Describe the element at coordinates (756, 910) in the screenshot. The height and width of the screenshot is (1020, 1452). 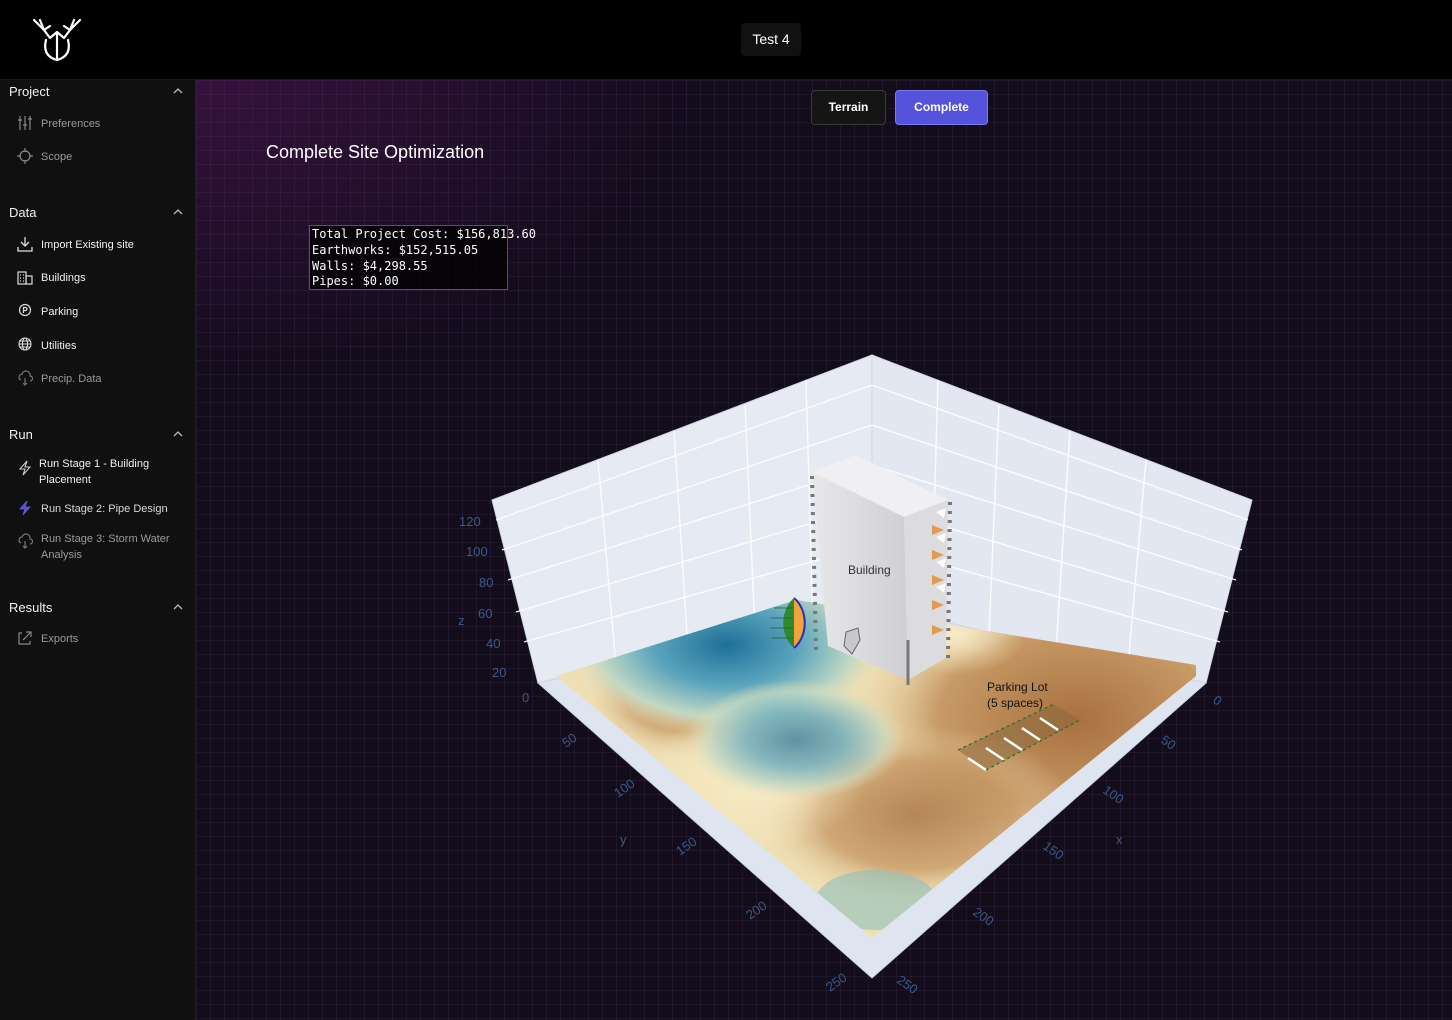
I see `y-tick: 200` at that location.